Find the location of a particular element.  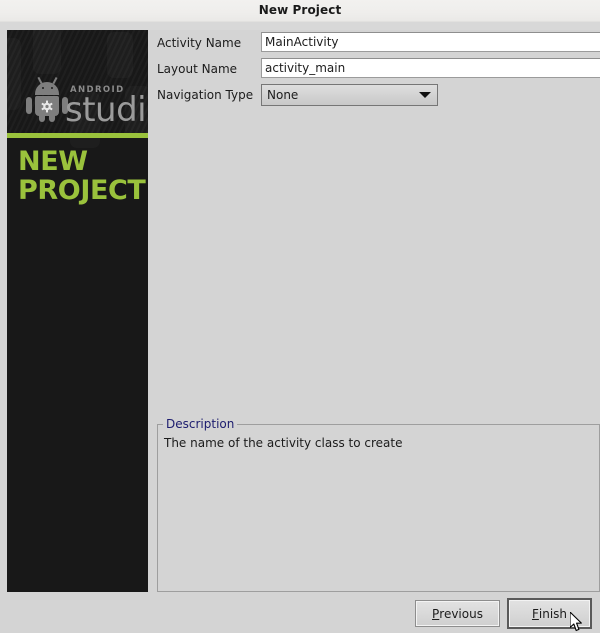

previous-button-label: revious is located at coordinates (461, 613).